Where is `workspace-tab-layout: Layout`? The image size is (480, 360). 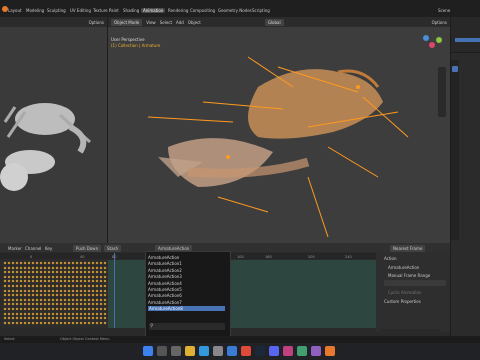
workspace-tab-layout: Layout is located at coordinates (15, 10).